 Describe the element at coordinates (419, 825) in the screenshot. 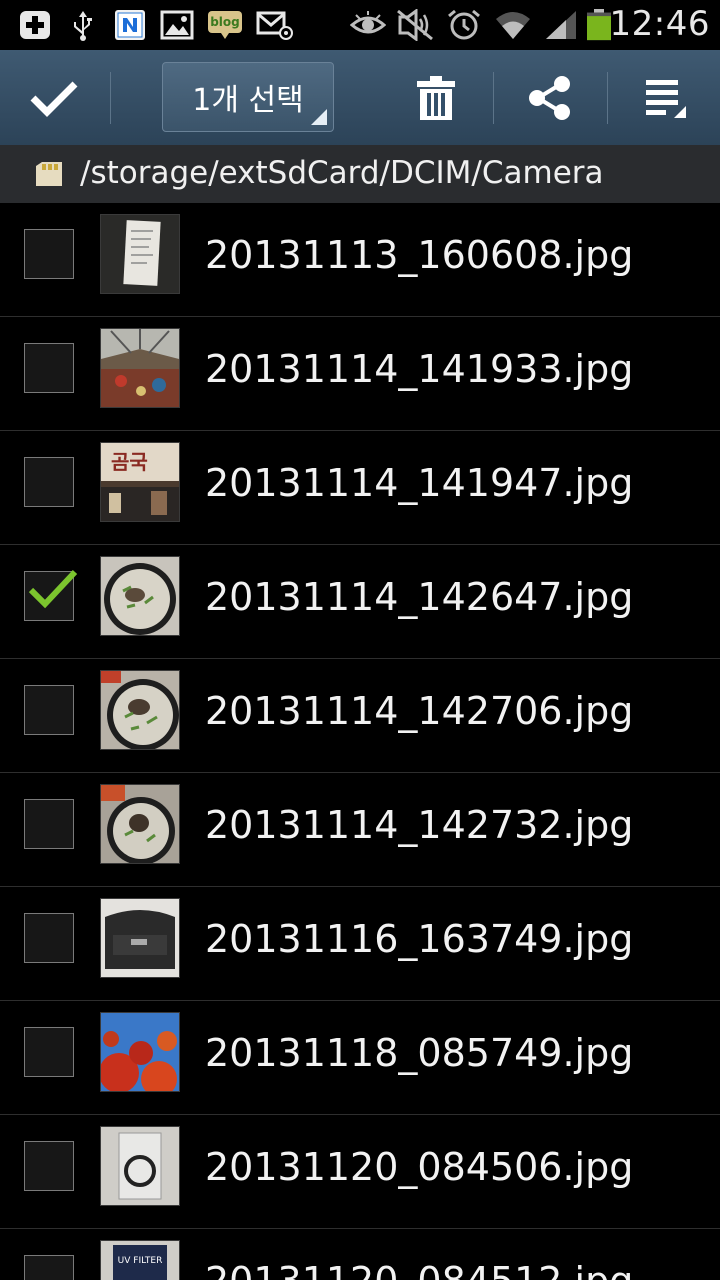

I see `file-name: 20131114_142732.jpg` at that location.